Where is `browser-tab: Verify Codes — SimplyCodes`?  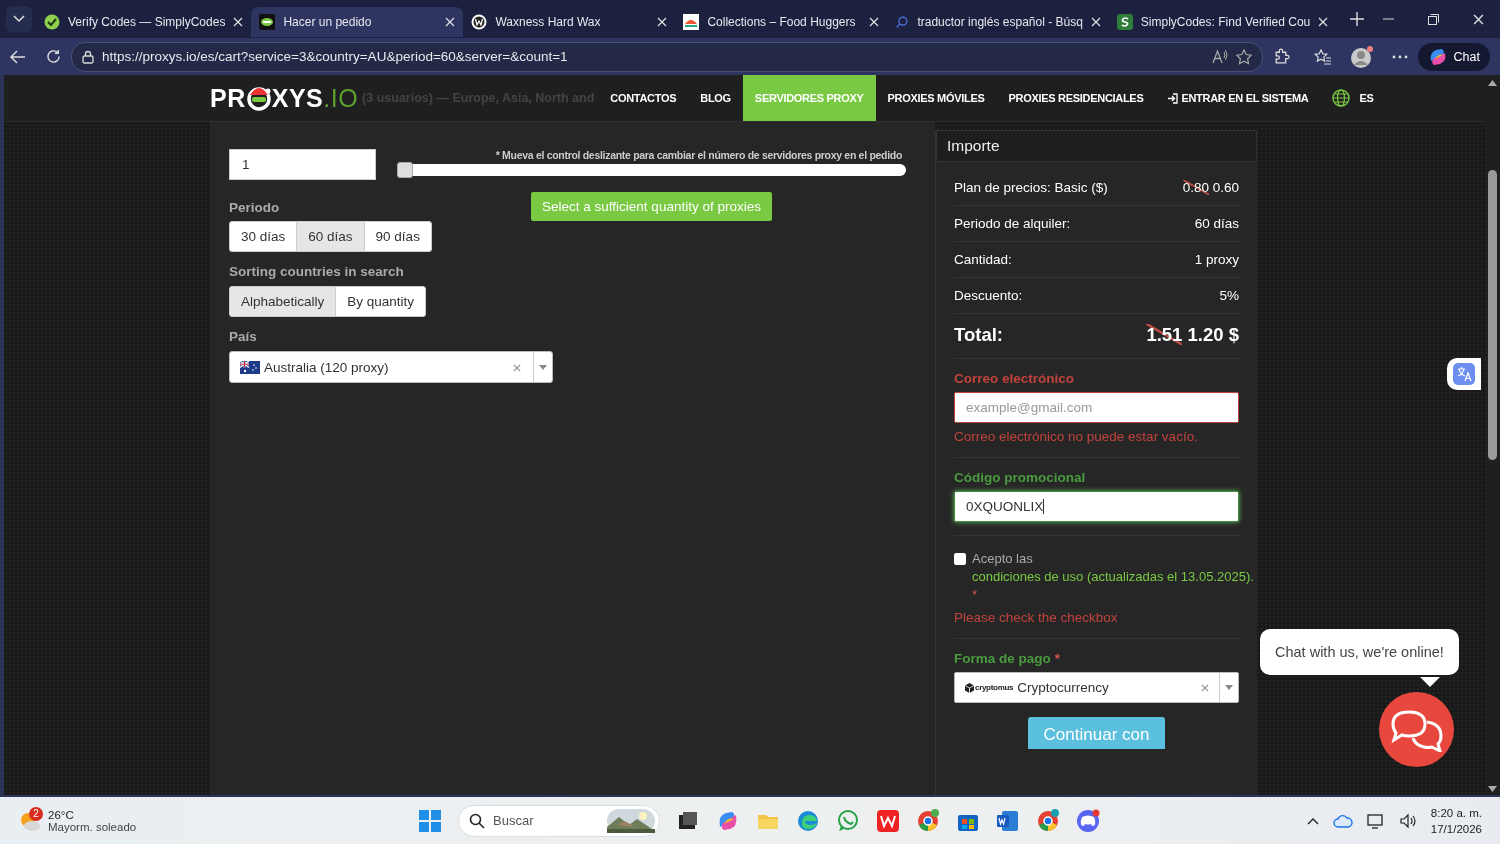 browser-tab: Verify Codes — SimplyCodes is located at coordinates (144, 22).